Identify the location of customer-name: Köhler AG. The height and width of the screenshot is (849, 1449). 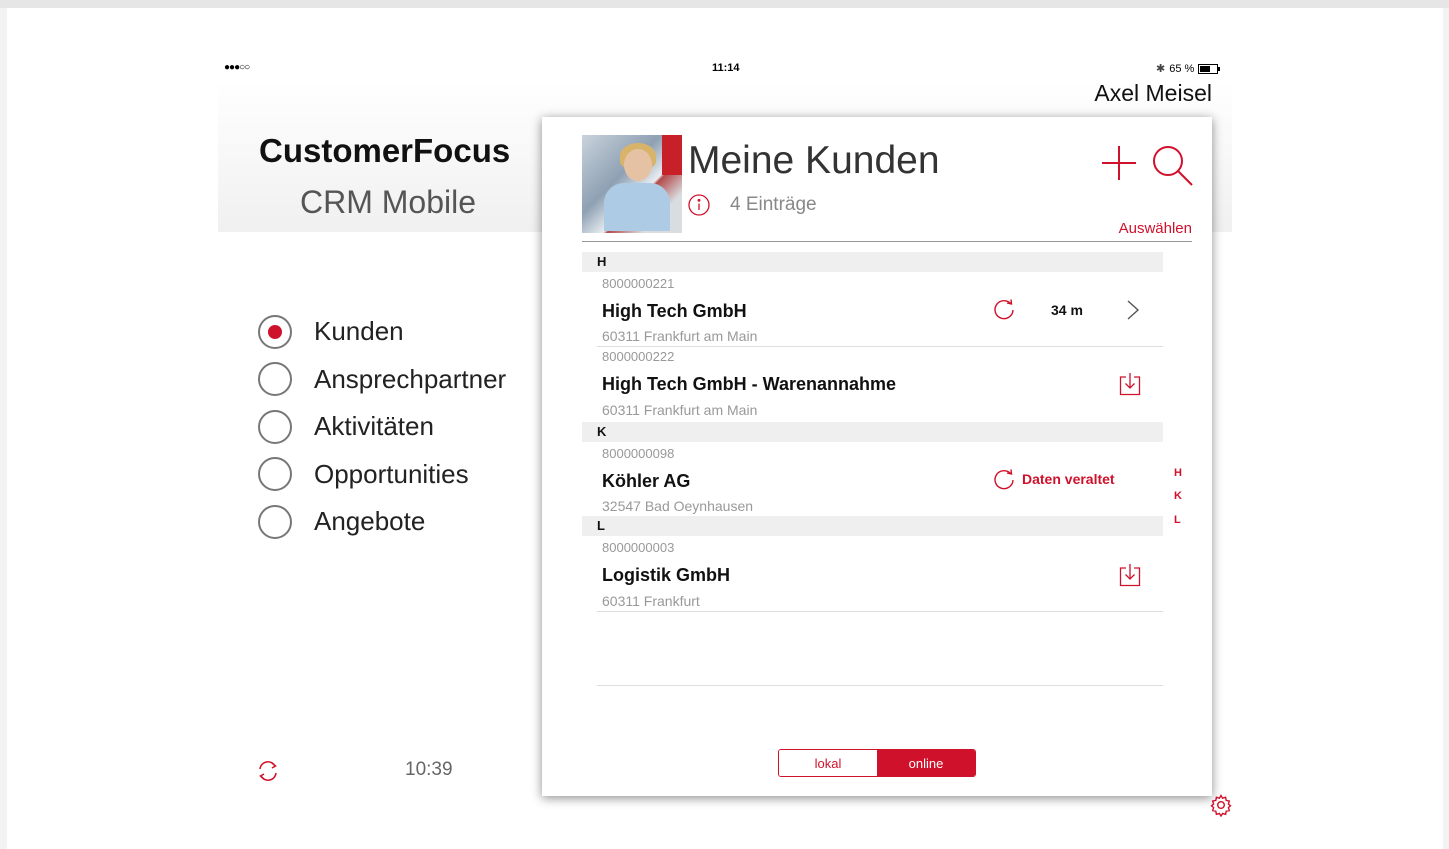
(646, 481).